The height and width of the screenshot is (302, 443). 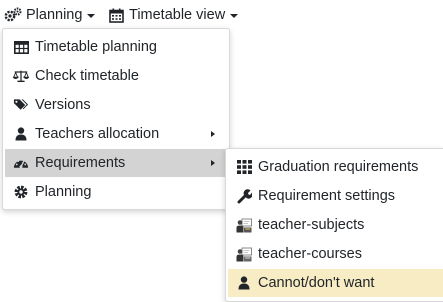 I want to click on submenu-item-graduation-requirements: Graduation requirements, so click(x=335, y=167).